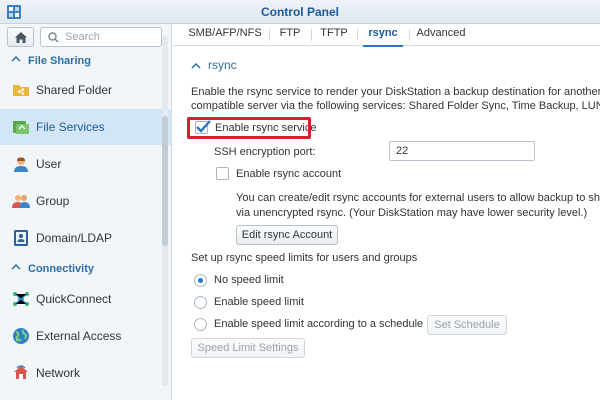 The image size is (600, 400). I want to click on tab-bar: SMB/AFP/NFS FTP TFTP rsync Advanced, so click(386, 35).